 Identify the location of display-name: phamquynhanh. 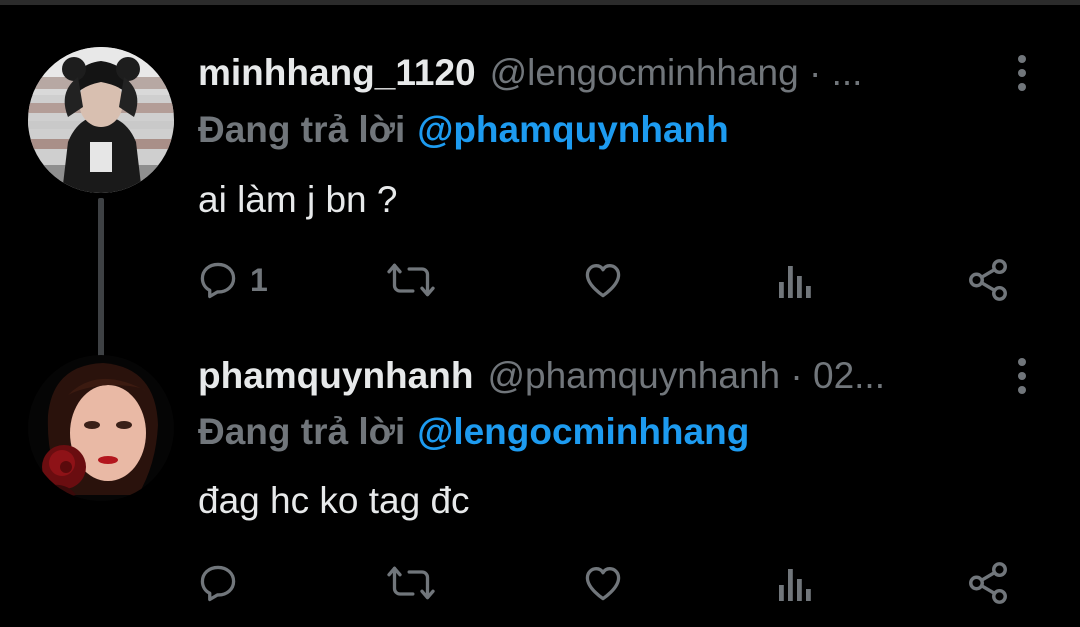
(335, 376).